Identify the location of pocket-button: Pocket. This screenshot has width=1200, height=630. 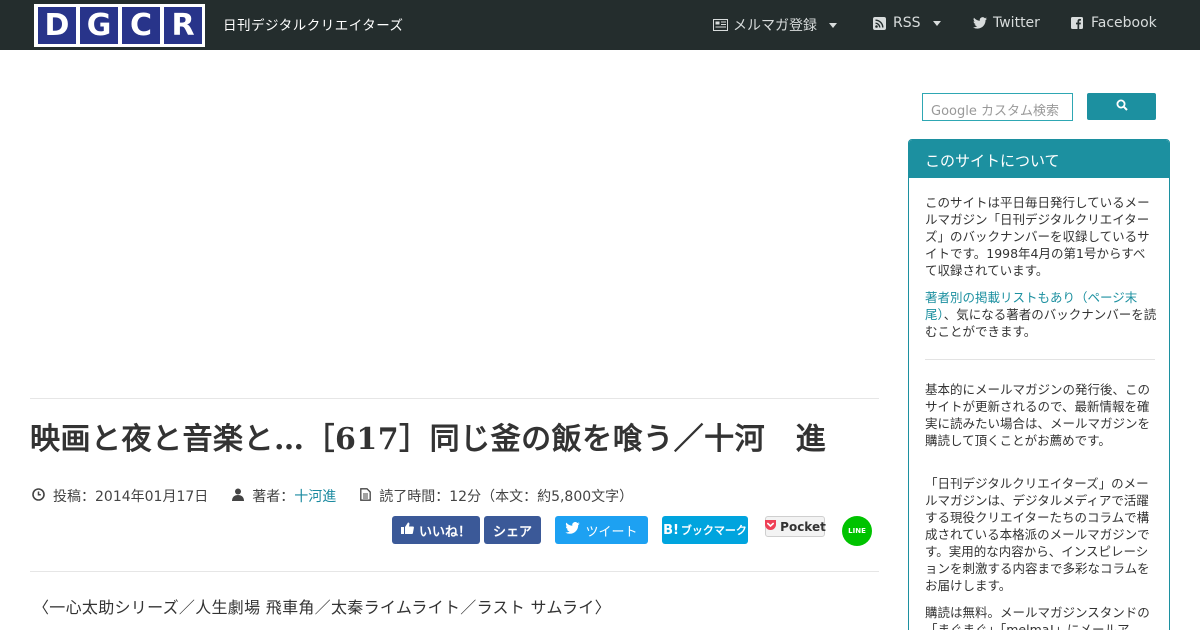
(795, 526).